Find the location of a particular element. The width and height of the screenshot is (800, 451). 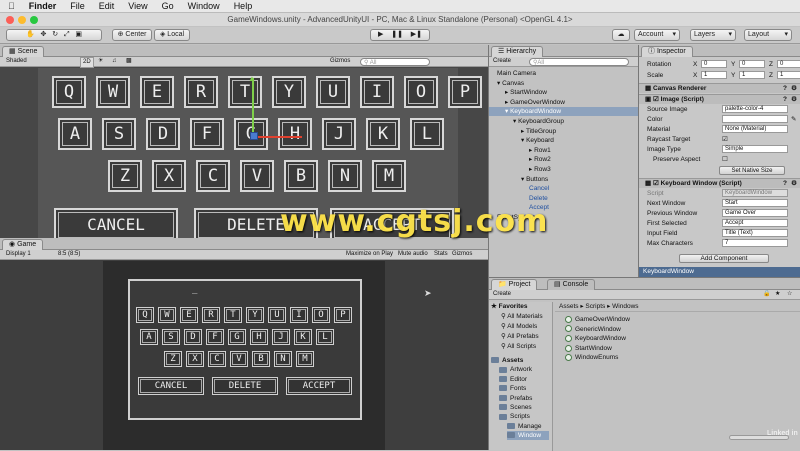

scene-key-d: D is located at coordinates (163, 134).